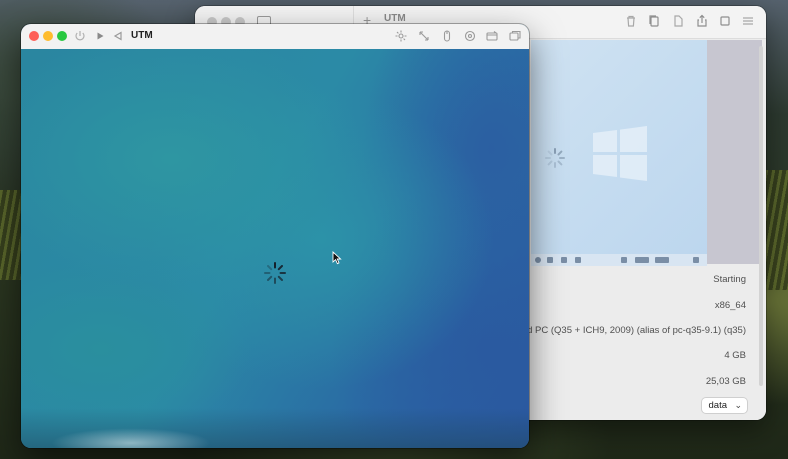  What do you see at coordinates (696, 260) in the screenshot?
I see `notification-icon` at bounding box center [696, 260].